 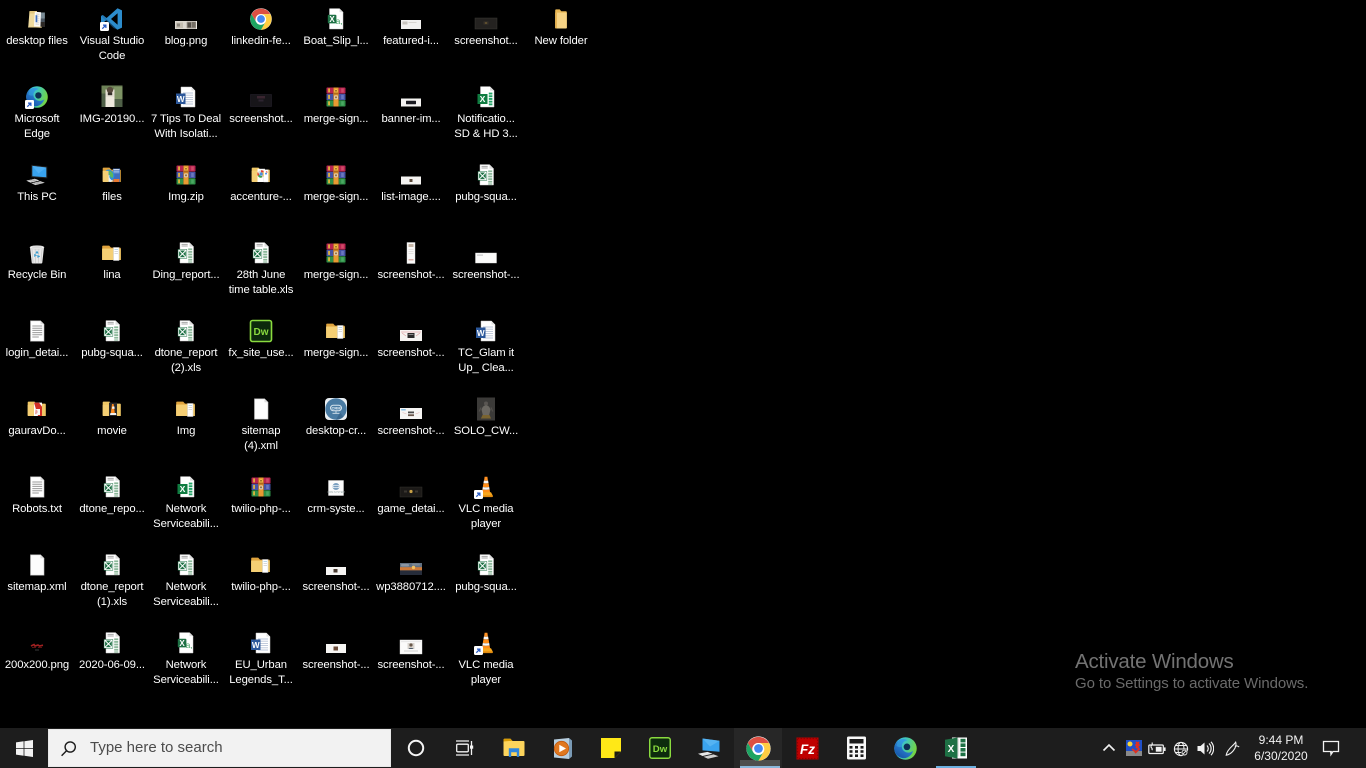 What do you see at coordinates (951, 749) in the screenshot?
I see `svg-text: X` at bounding box center [951, 749].